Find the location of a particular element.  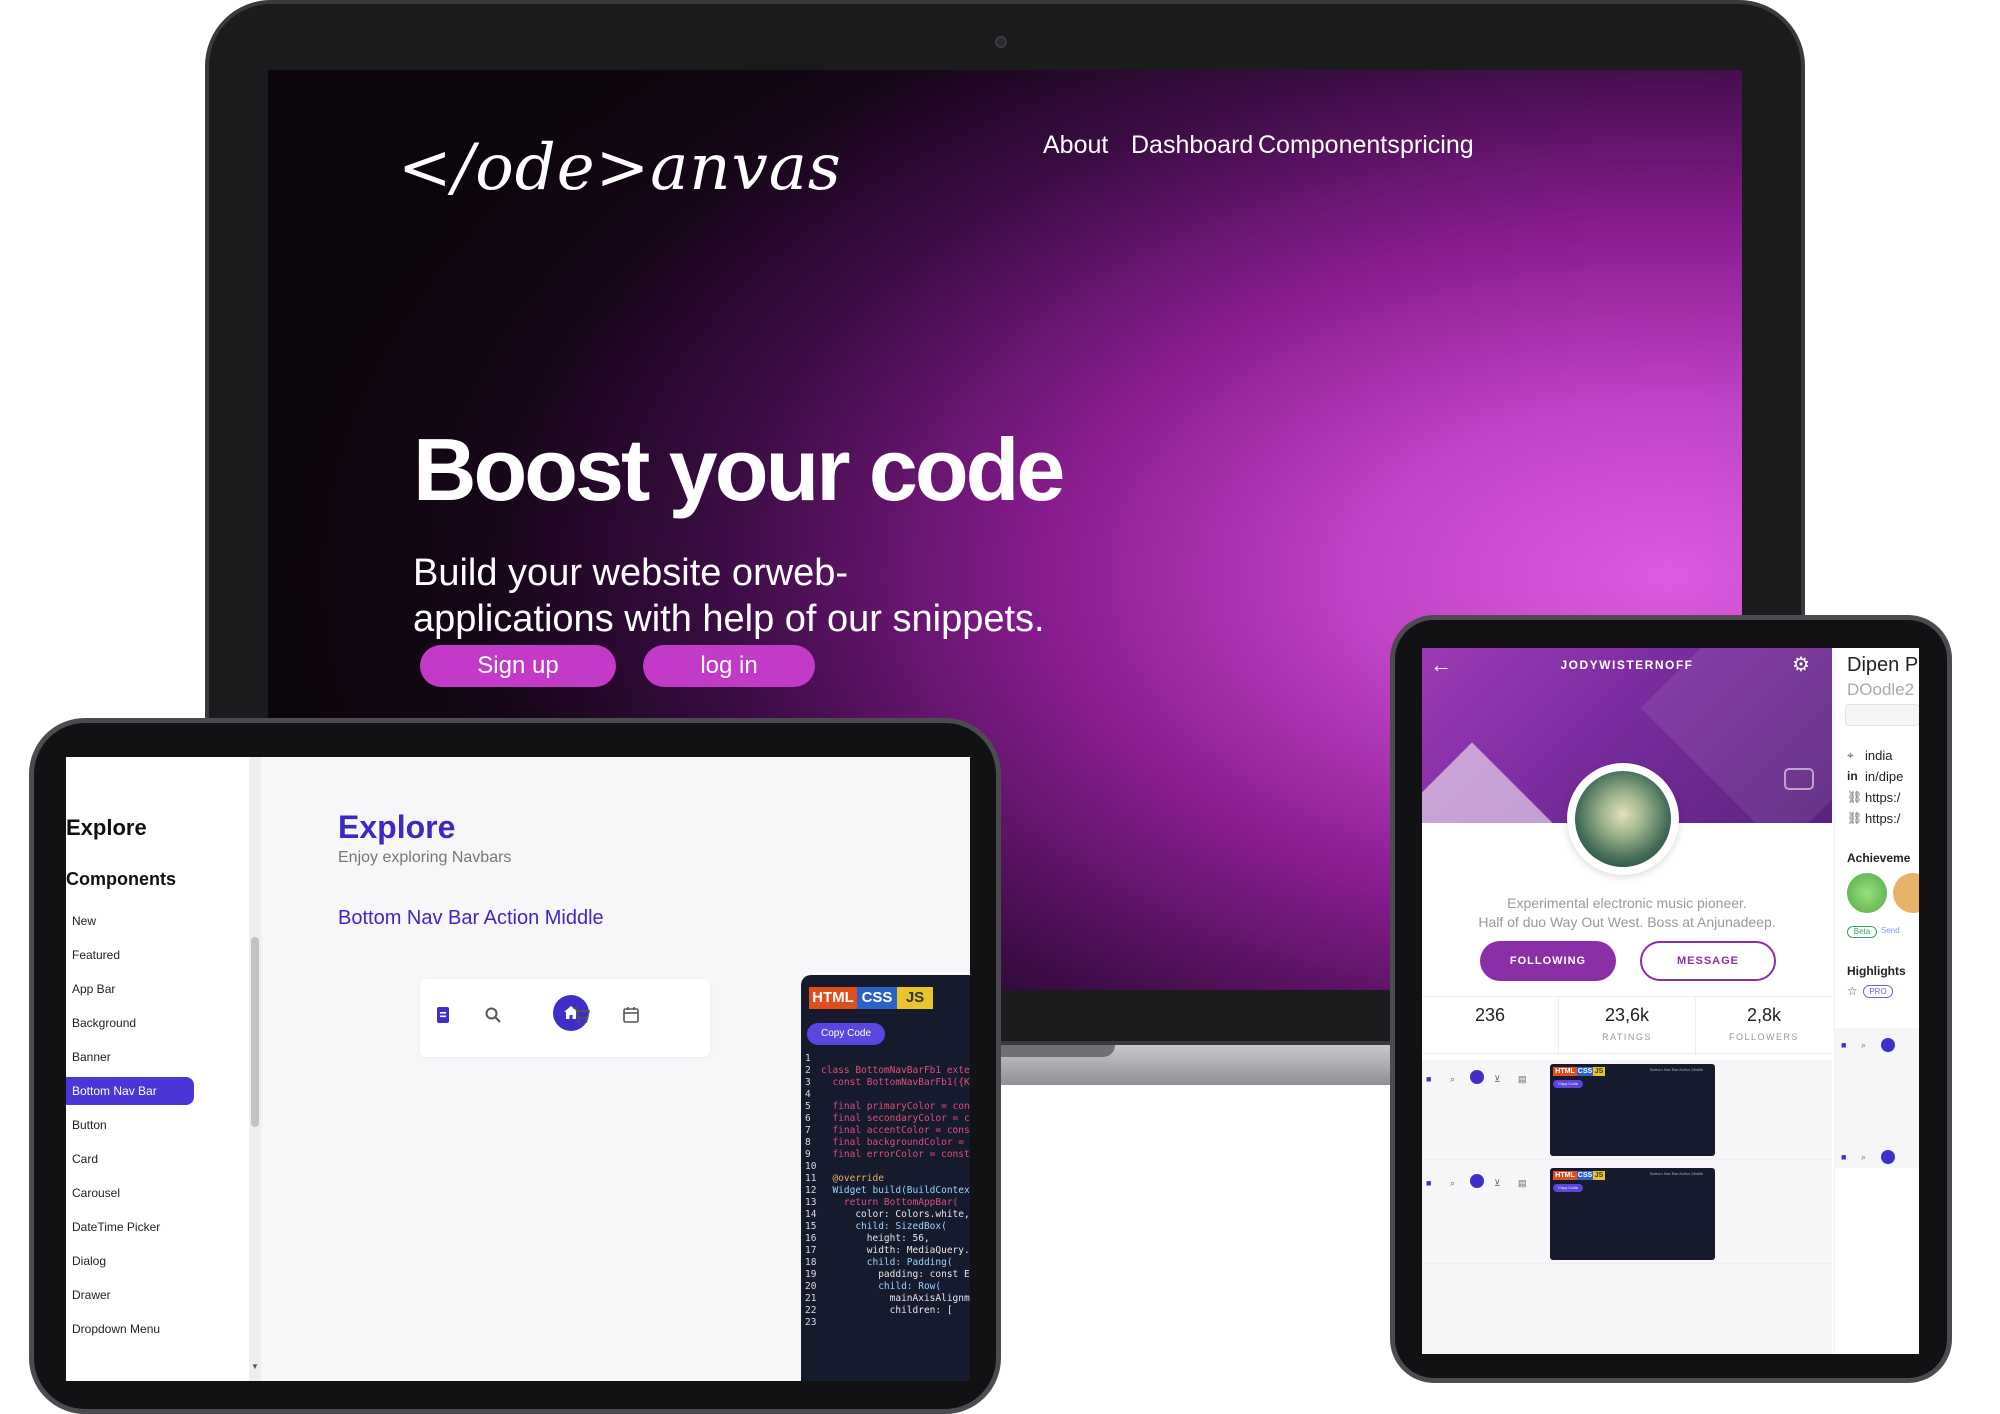

js-badge: JS is located at coordinates (915, 998).